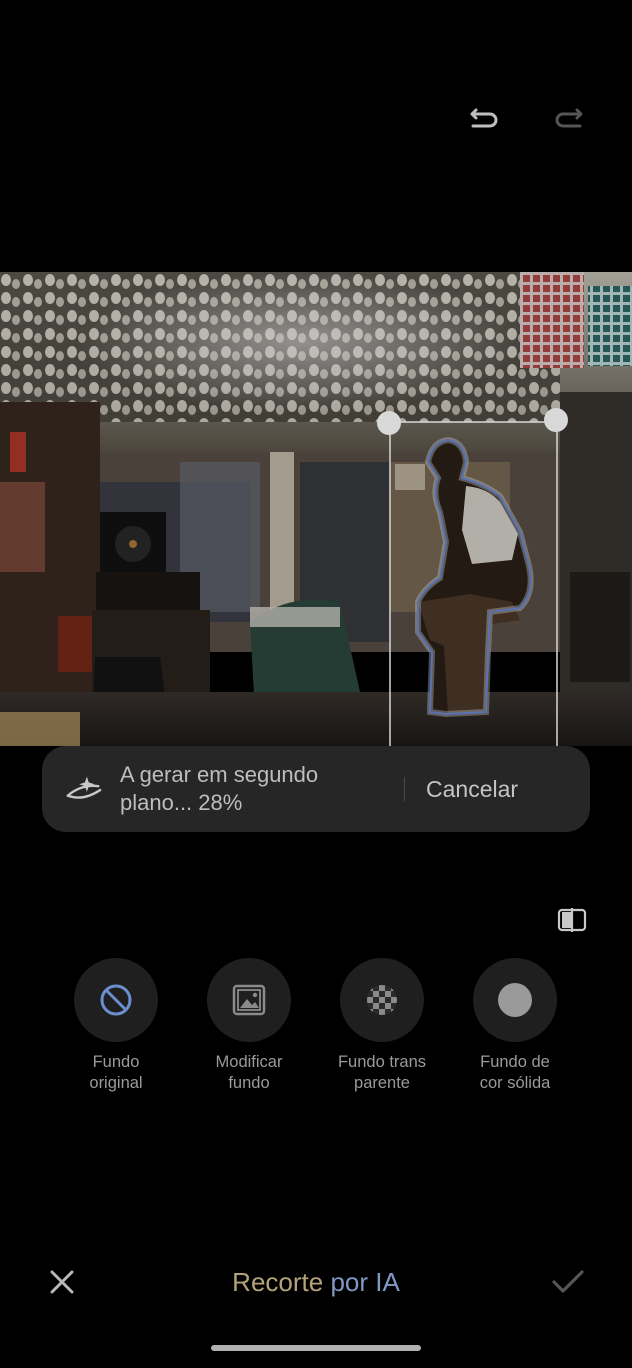  I want to click on option-transparent-background: Fundo trans parente, so click(382, 1026).